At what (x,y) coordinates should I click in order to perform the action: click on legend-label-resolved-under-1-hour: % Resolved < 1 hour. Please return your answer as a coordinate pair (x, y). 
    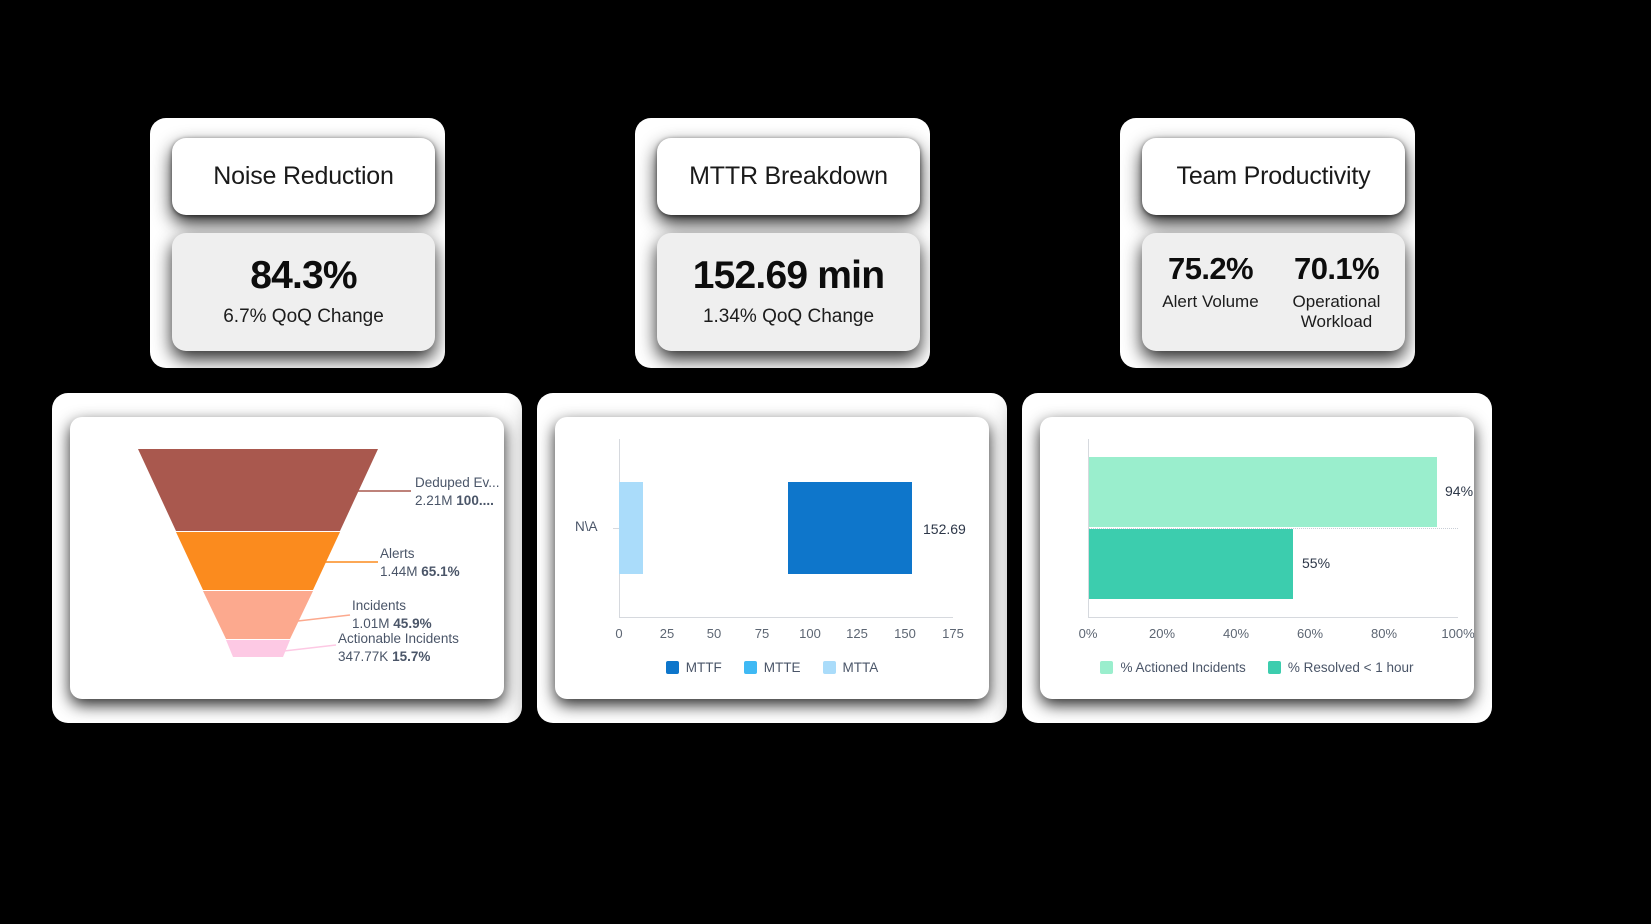
    Looking at the image, I should click on (1350, 667).